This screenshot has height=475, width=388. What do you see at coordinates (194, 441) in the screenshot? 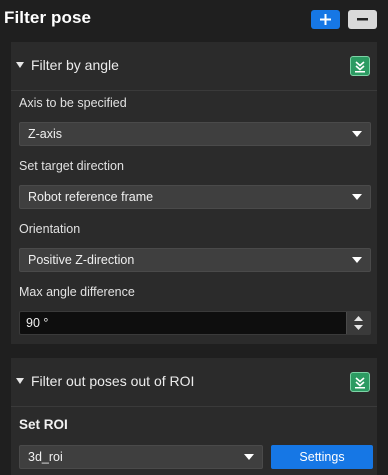
I see `section-filter-roi-body: Set ROI 3d_roi Settings` at bounding box center [194, 441].